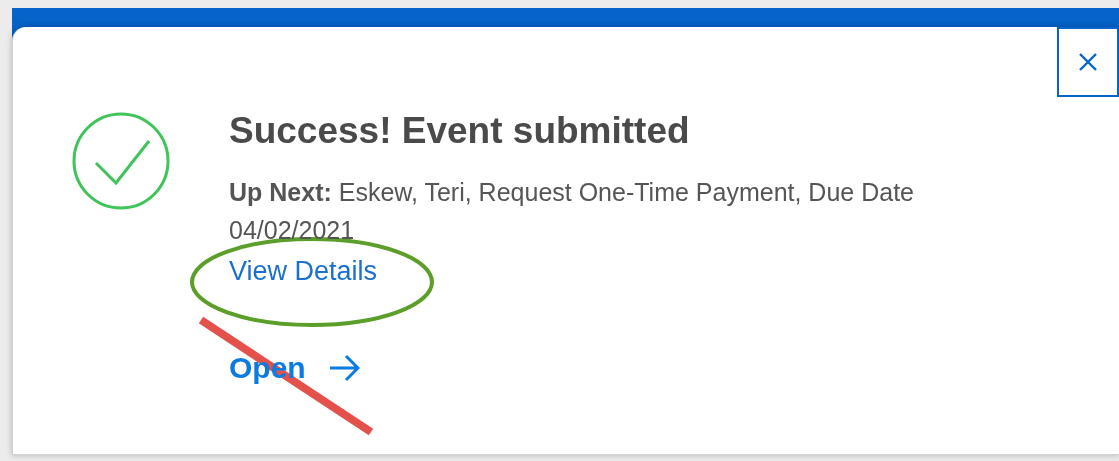  I want to click on check-circle-icon, so click(121, 161).